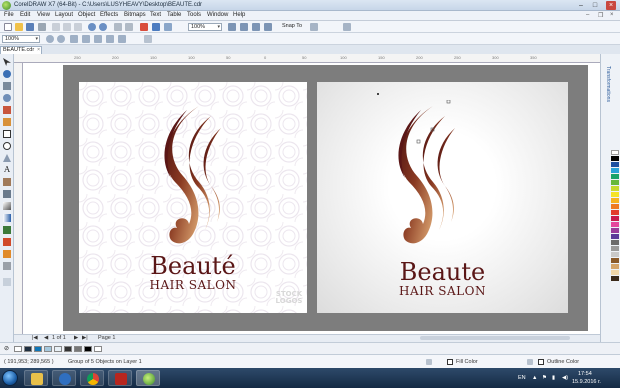 This screenshot has width=620, height=388. What do you see at coordinates (64, 15) in the screenshot?
I see `menu-layout: Layout` at bounding box center [64, 15].